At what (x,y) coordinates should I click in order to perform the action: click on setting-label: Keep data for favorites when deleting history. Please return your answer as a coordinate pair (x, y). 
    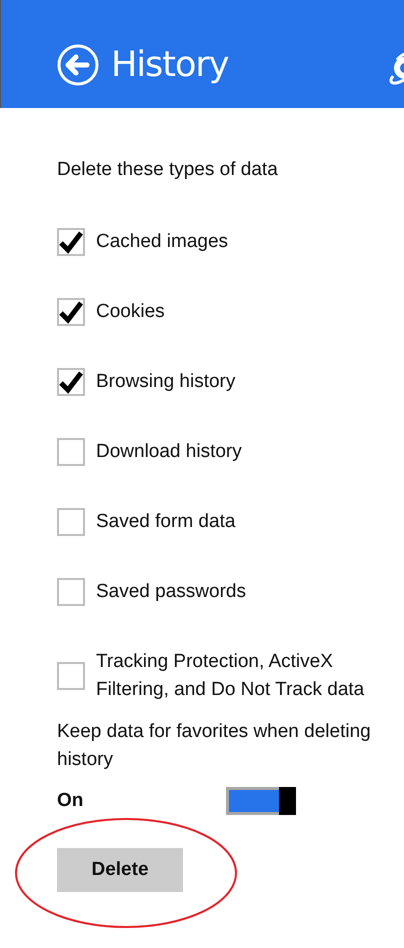
    Looking at the image, I should click on (214, 746).